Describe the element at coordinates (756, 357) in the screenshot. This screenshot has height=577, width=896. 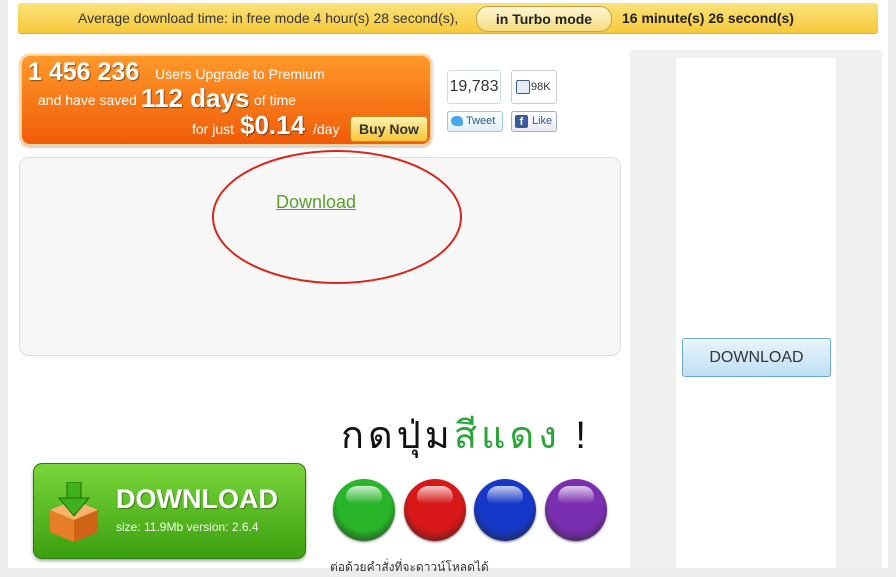
I see `sidebar-download-button: DOWNLOAD` at that location.